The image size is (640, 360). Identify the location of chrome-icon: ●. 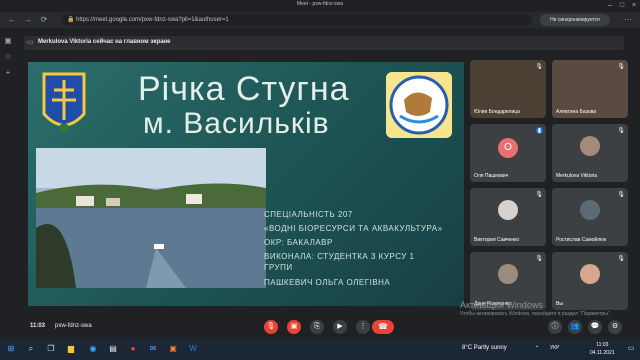
(133, 349).